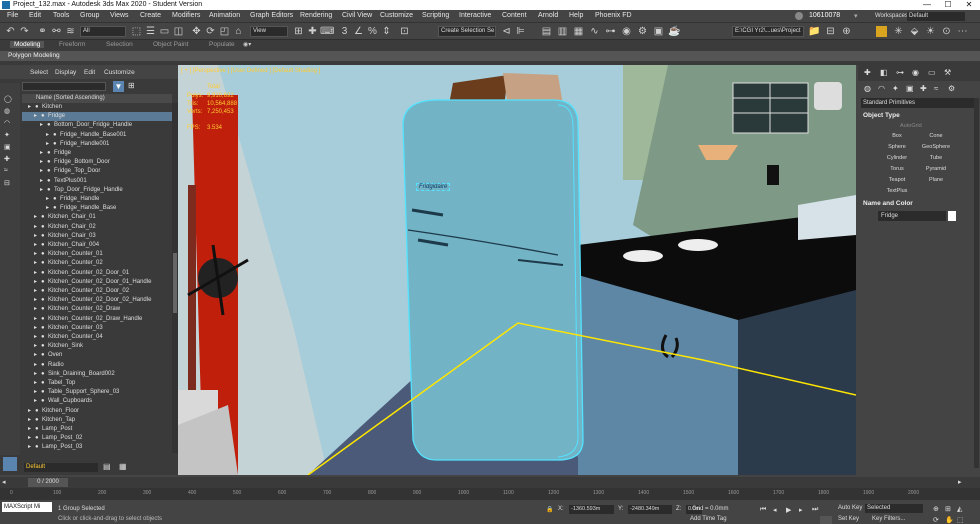 The height and width of the screenshot is (524, 980). Describe the element at coordinates (856, 16) in the screenshot. I see `help-icon: ▾` at that location.